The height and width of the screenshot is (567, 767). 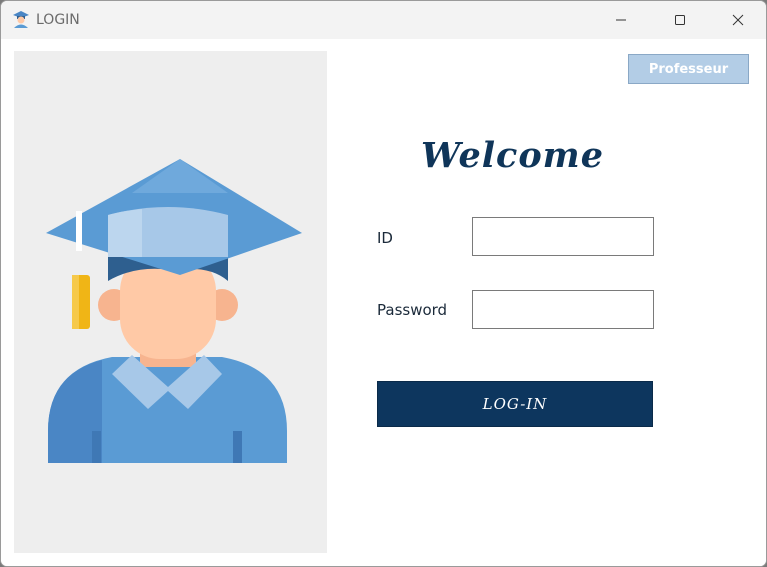 I want to click on graduate-icon, so click(x=21, y=19).